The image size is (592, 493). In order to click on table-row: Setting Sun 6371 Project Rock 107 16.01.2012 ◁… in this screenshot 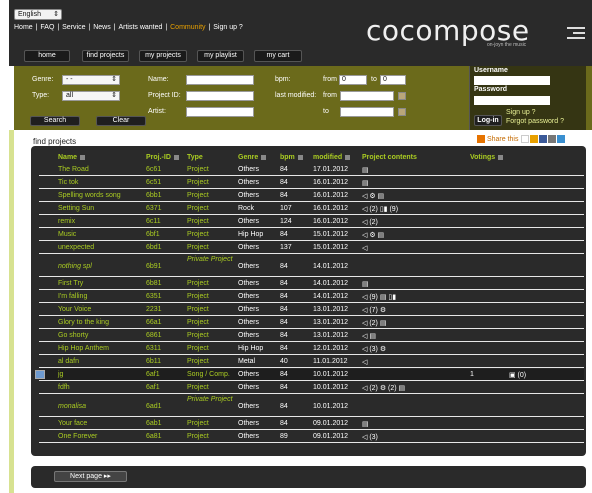, I will do `click(311, 209)`.